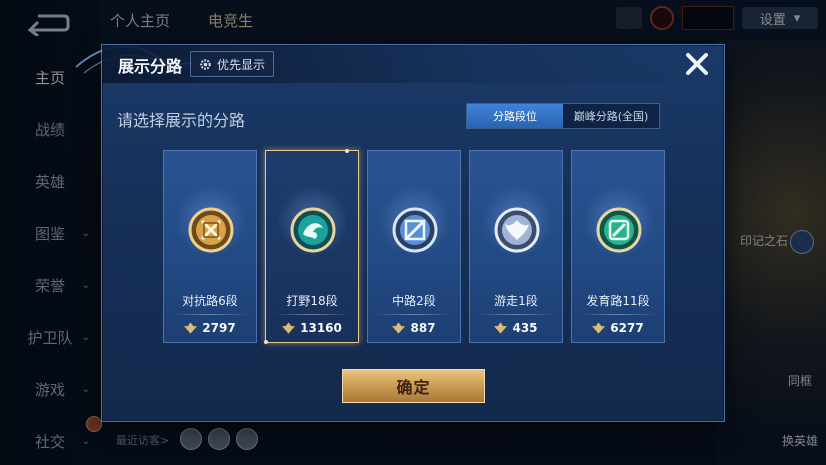 This screenshot has height=465, width=826. What do you see at coordinates (205, 64) in the screenshot?
I see `gear-icon` at bounding box center [205, 64].